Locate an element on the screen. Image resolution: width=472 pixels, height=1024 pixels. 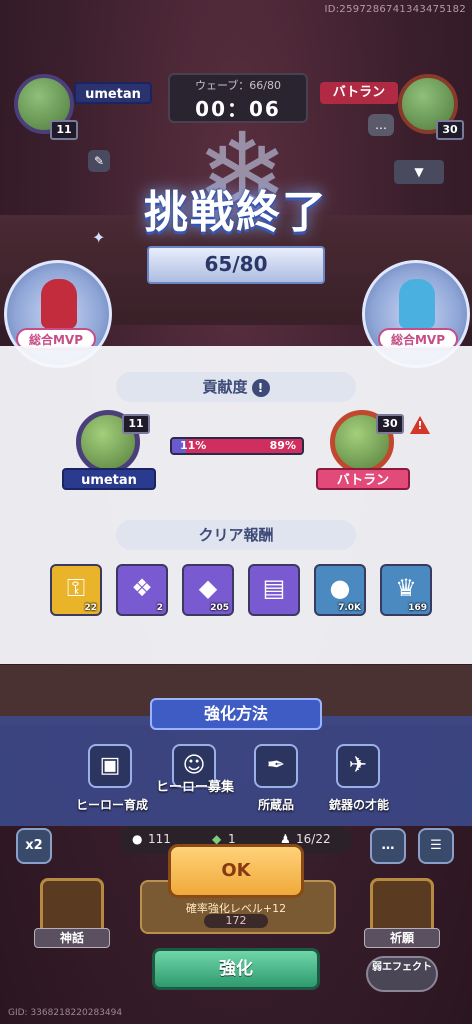
contribution-header: 貢献度! is located at coordinates (236, 387).